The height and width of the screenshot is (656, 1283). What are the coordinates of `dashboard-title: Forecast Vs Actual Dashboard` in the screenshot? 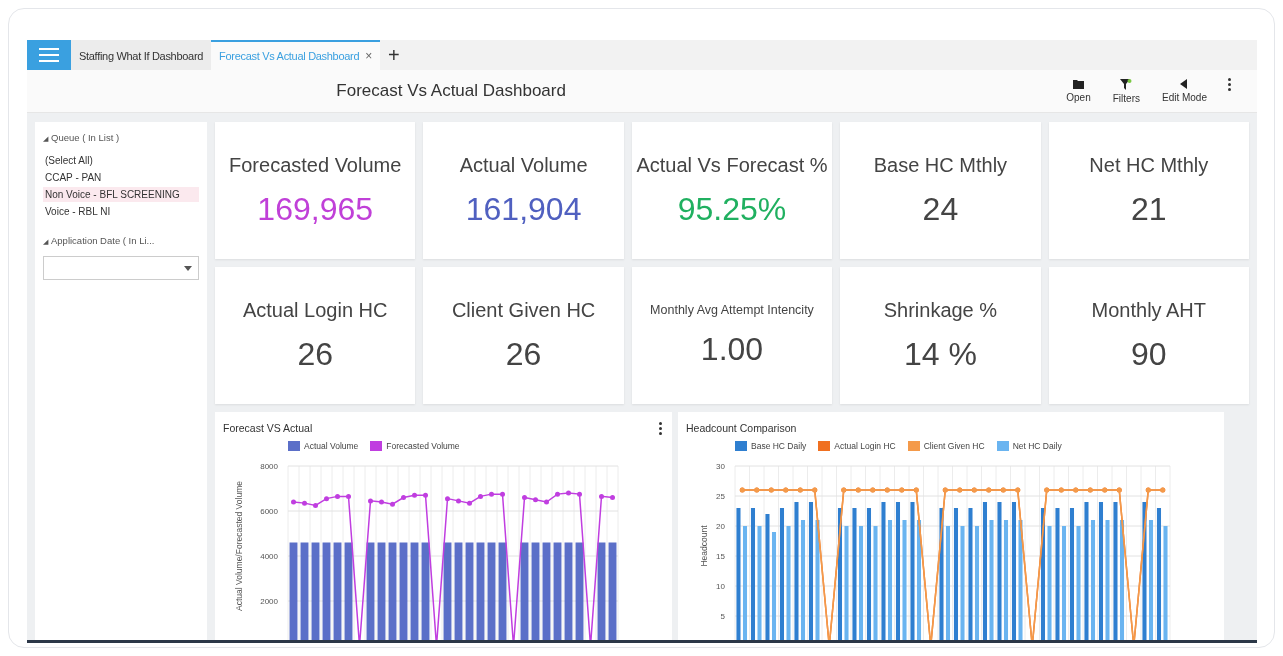 It's located at (451, 91).